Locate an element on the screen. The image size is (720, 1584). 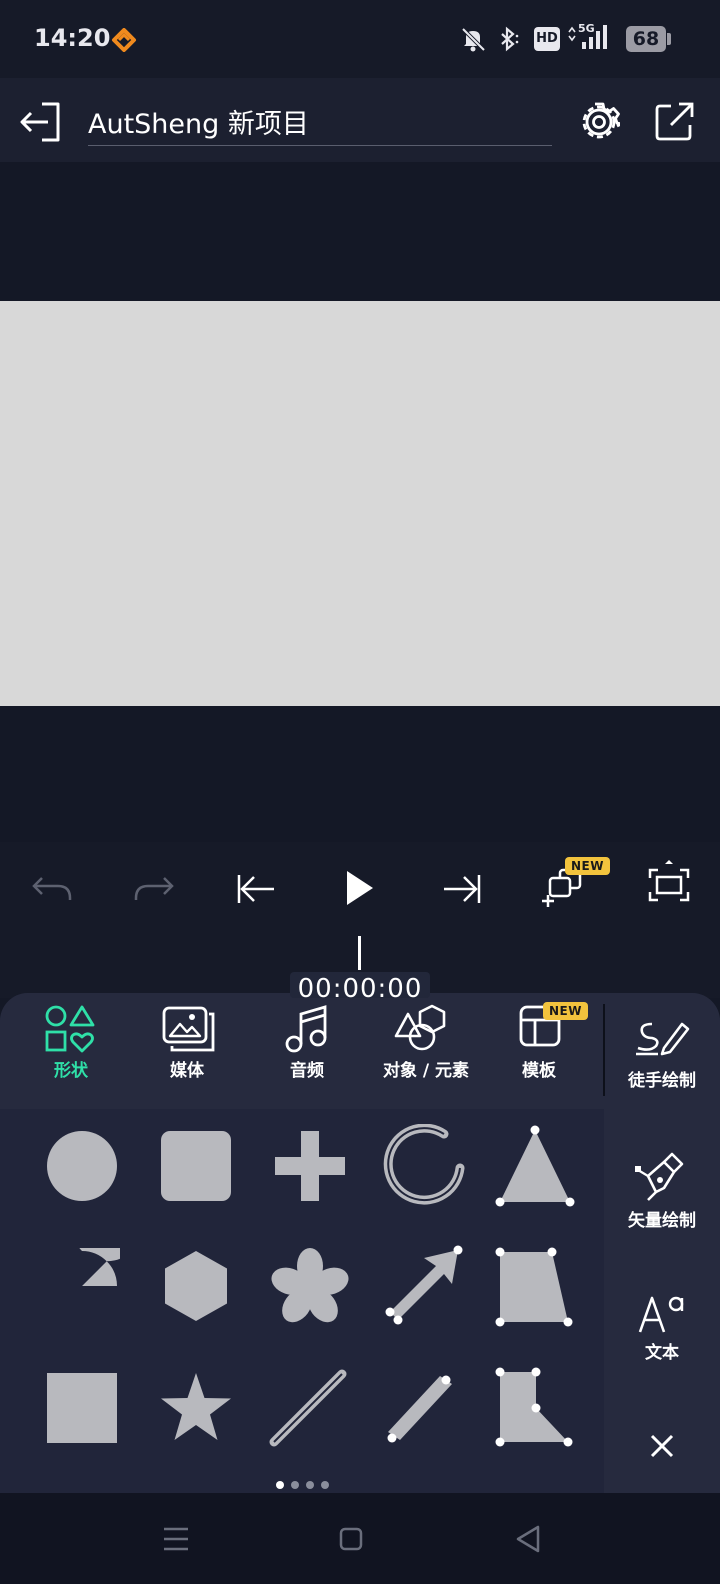
timeline-playhead is located at coordinates (359, 953).